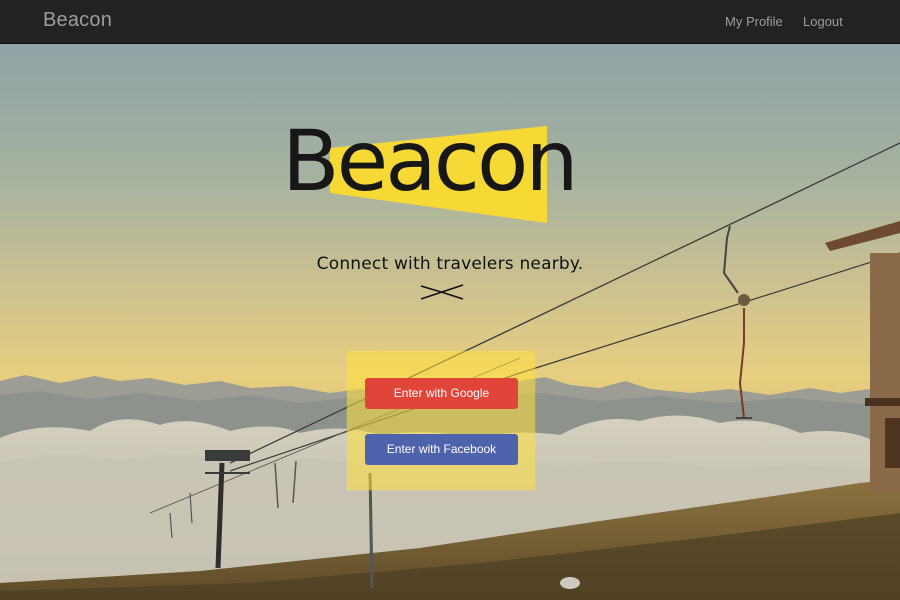 The height and width of the screenshot is (600, 900). I want to click on enter-with-google-button: Enter with Google, so click(441, 393).